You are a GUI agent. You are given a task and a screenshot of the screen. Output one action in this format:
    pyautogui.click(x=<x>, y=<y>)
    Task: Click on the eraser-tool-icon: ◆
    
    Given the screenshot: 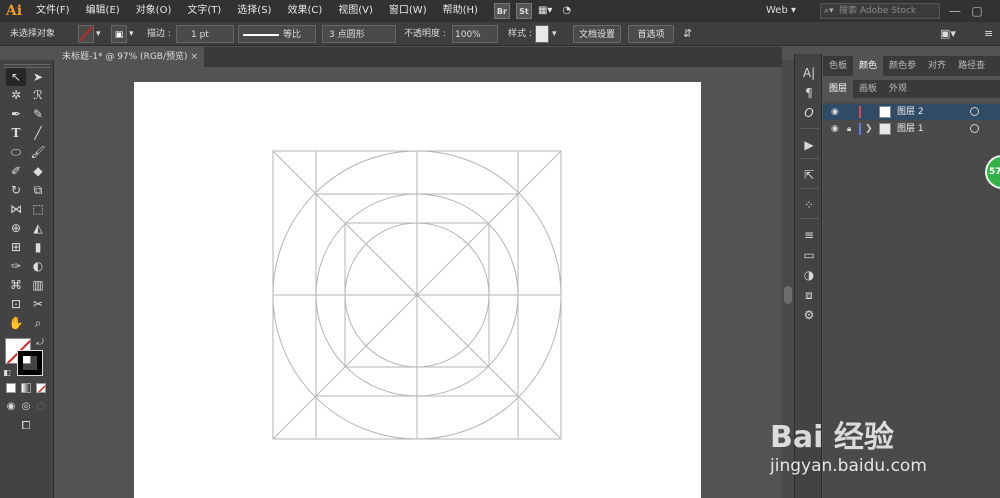 What is the action you would take?
    pyautogui.click(x=38, y=171)
    